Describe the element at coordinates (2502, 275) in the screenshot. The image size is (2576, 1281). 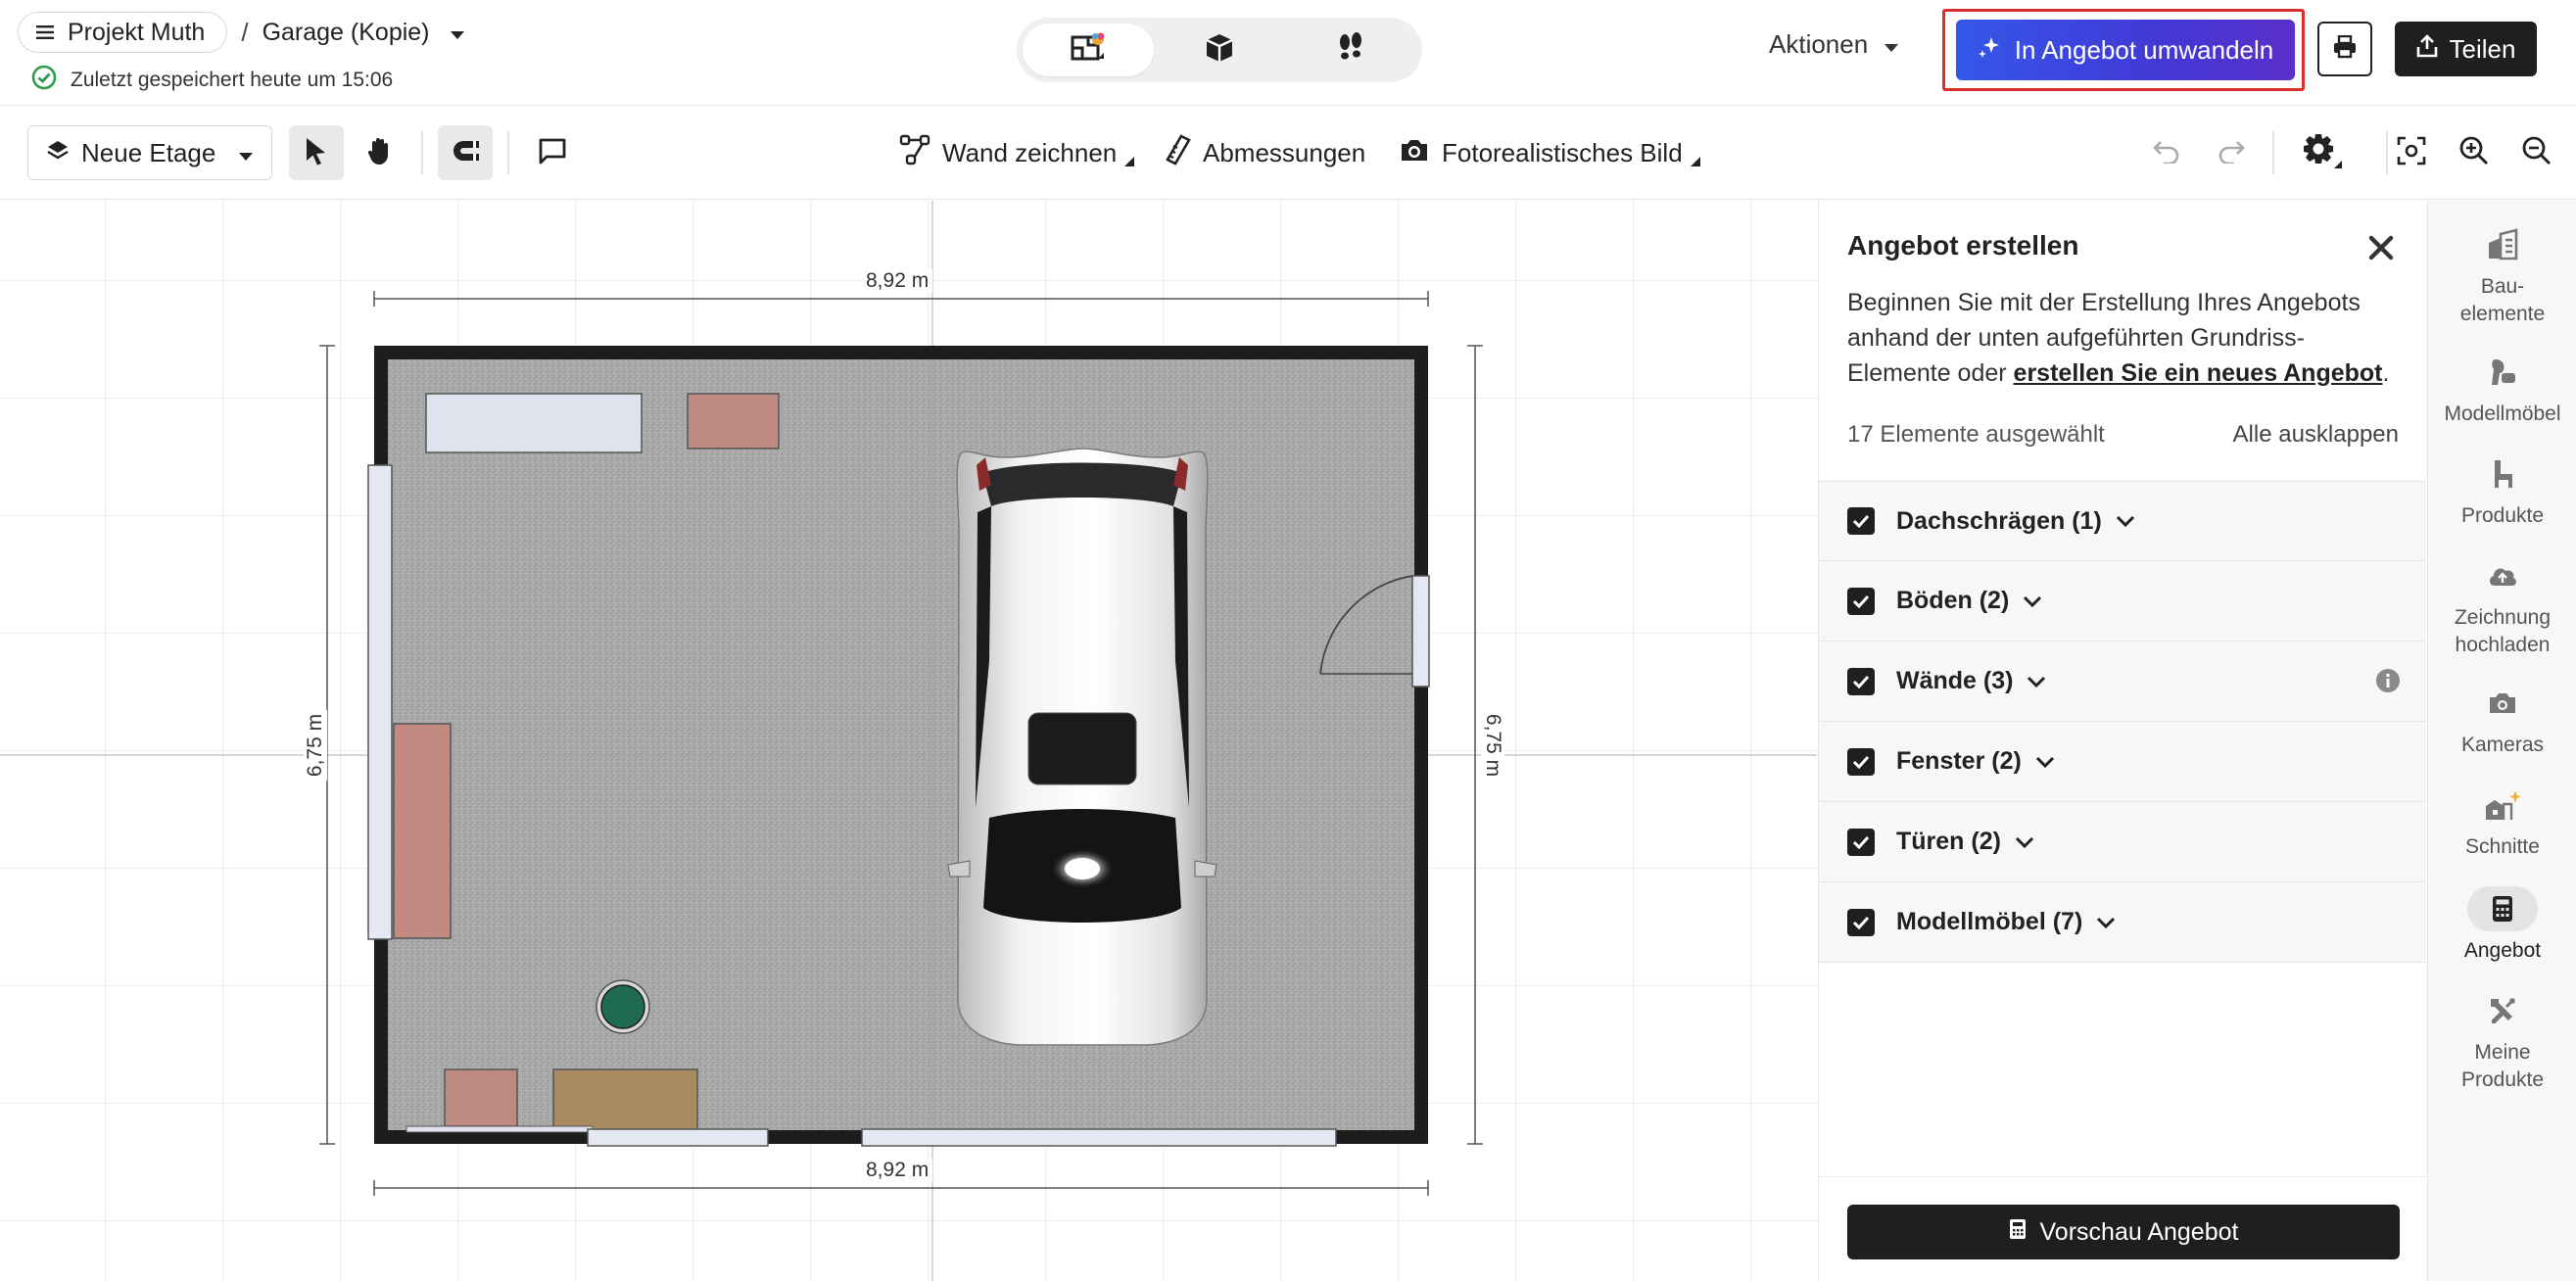
I see `rail-item-bauelemente: Bau- elemente` at that location.